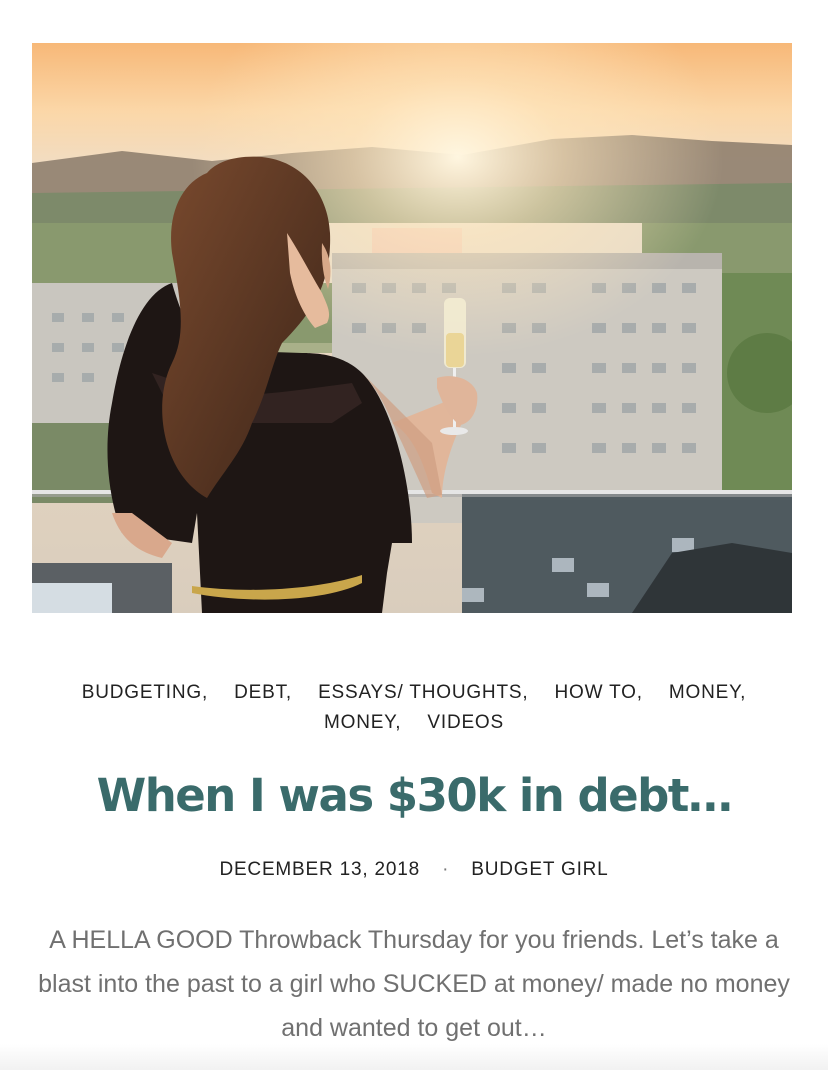  I want to click on category-link-videos: VIDEOS, so click(465, 722).